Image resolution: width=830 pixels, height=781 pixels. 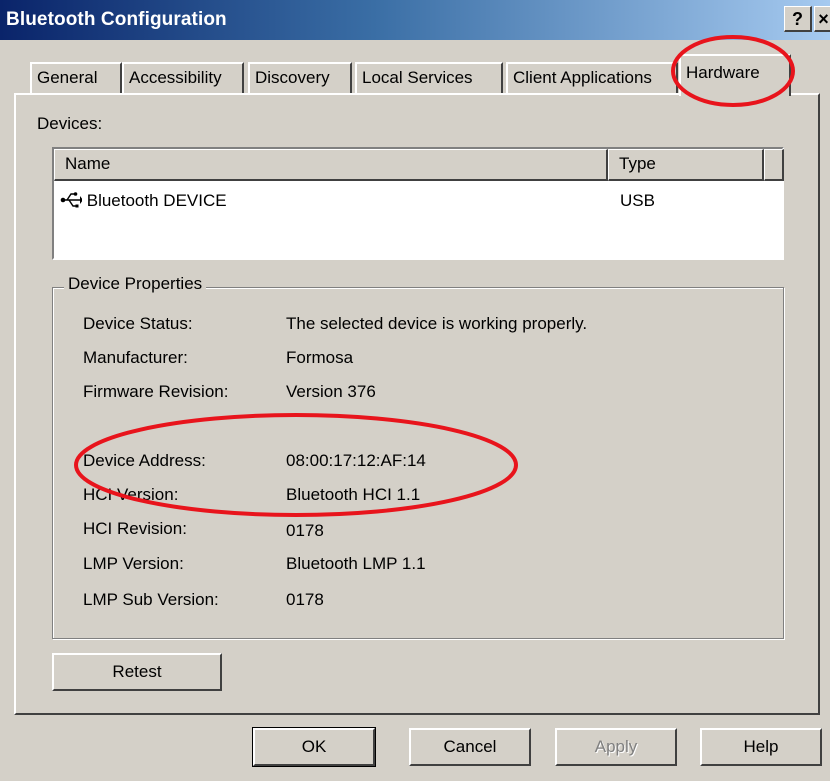 What do you see at coordinates (437, 323) in the screenshot?
I see `device-status-value: The selected device is working properly.` at bounding box center [437, 323].